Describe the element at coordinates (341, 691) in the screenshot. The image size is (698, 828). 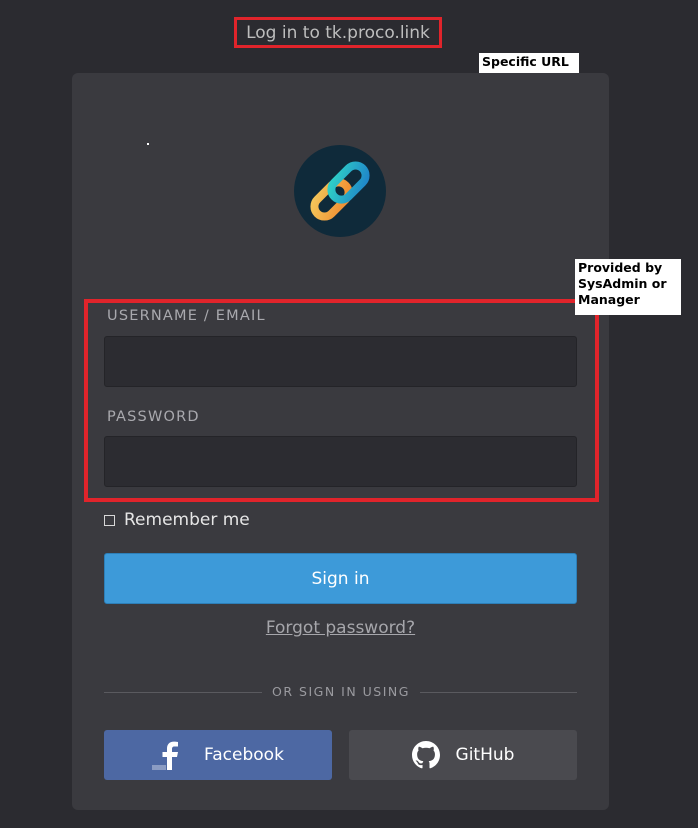
I see `social-divider-label: OR SIGN IN USING` at that location.